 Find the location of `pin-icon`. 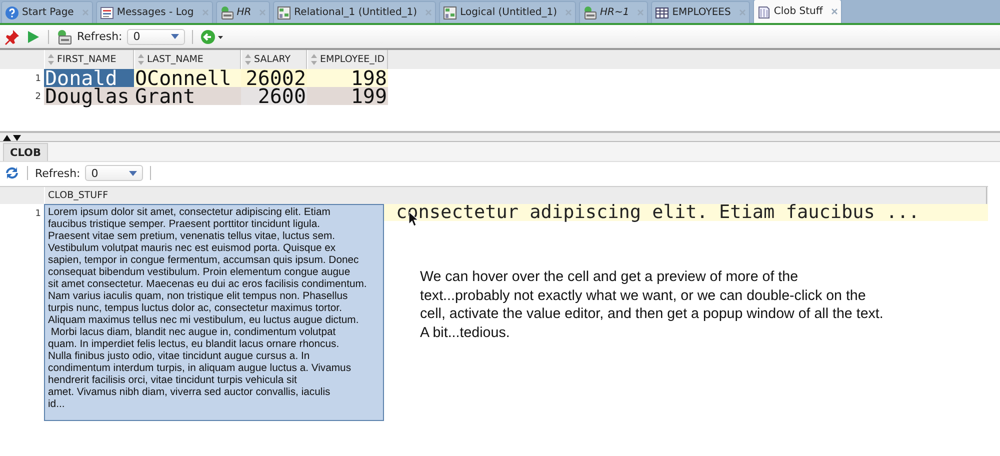

pin-icon is located at coordinates (12, 36).